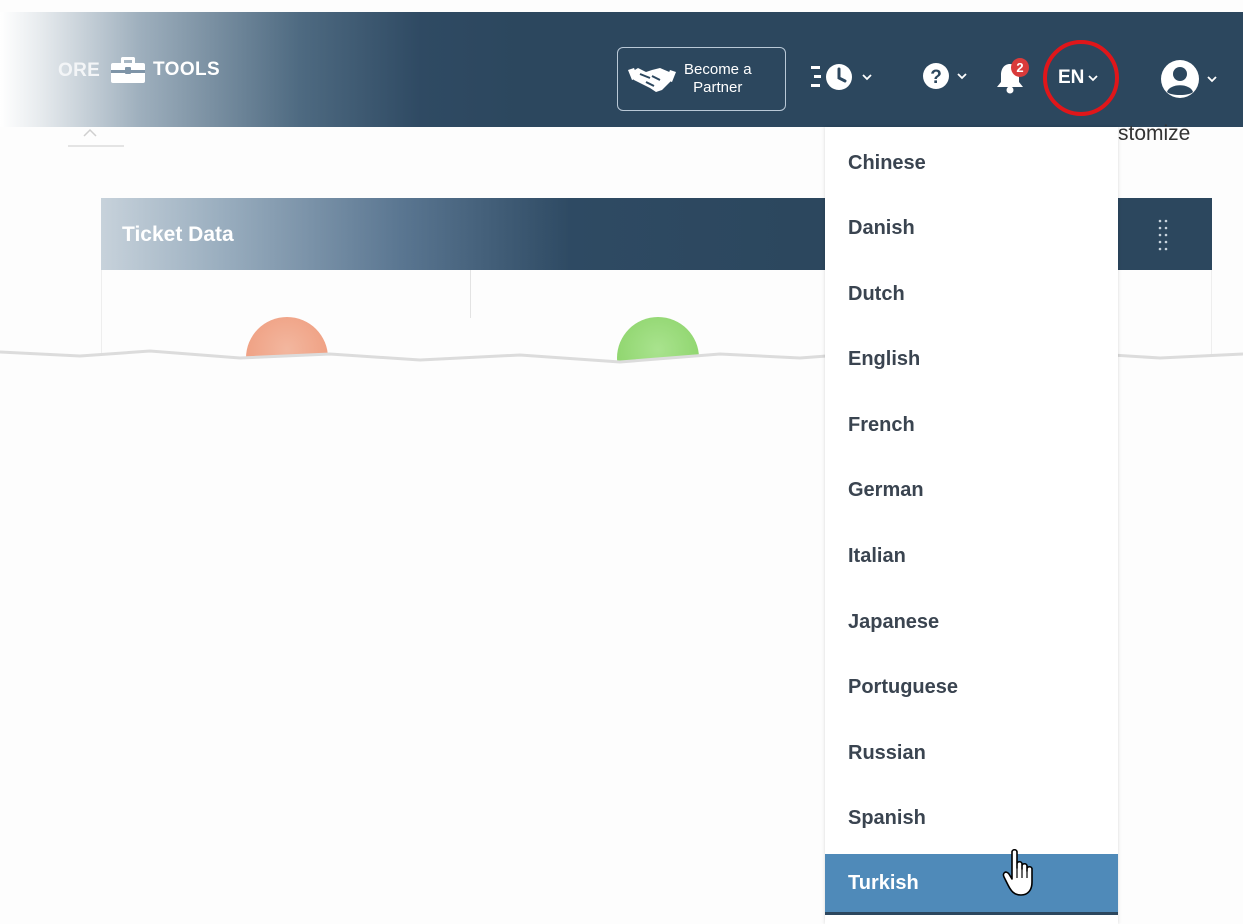 This screenshot has height=924, width=1243. I want to click on history-clock-icon, so click(831, 77).